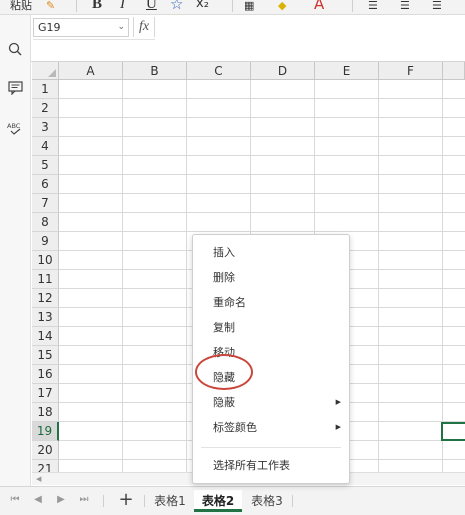 The width and height of the screenshot is (465, 515). I want to click on row-header: 1, so click(45, 89).